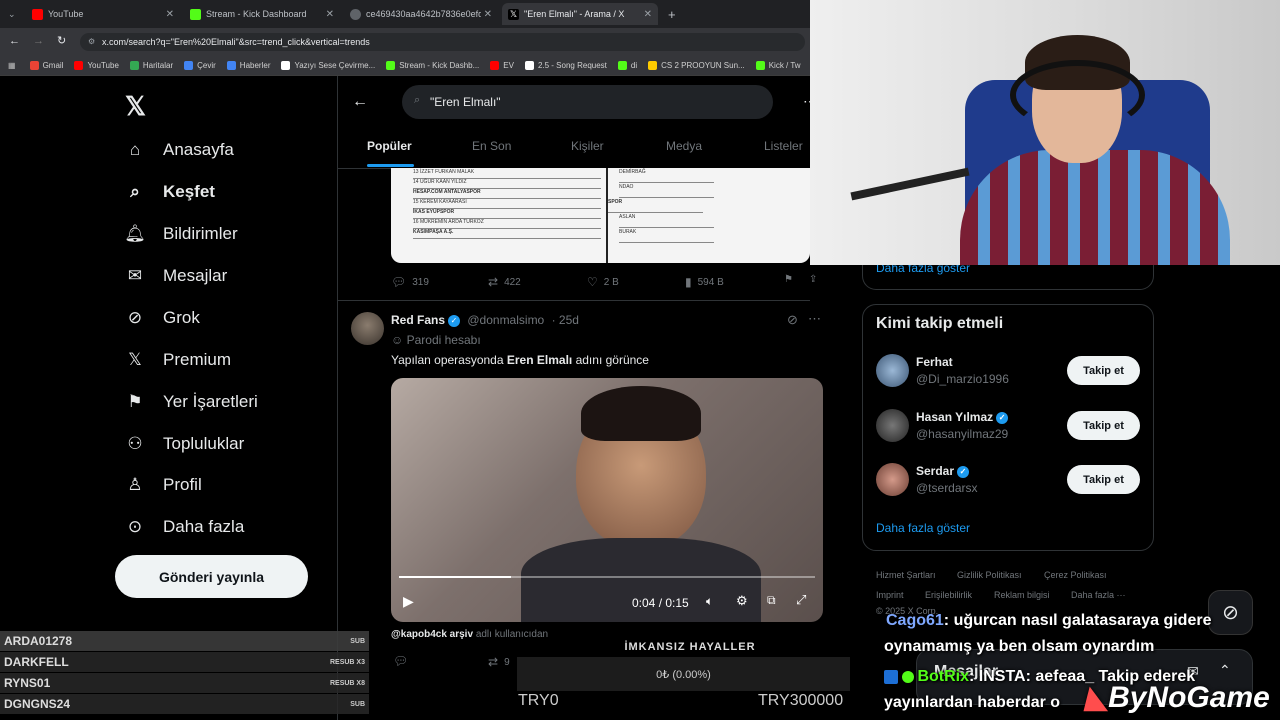  What do you see at coordinates (778, 65) in the screenshot?
I see `bookmark-item: Kick / Tw` at bounding box center [778, 65].